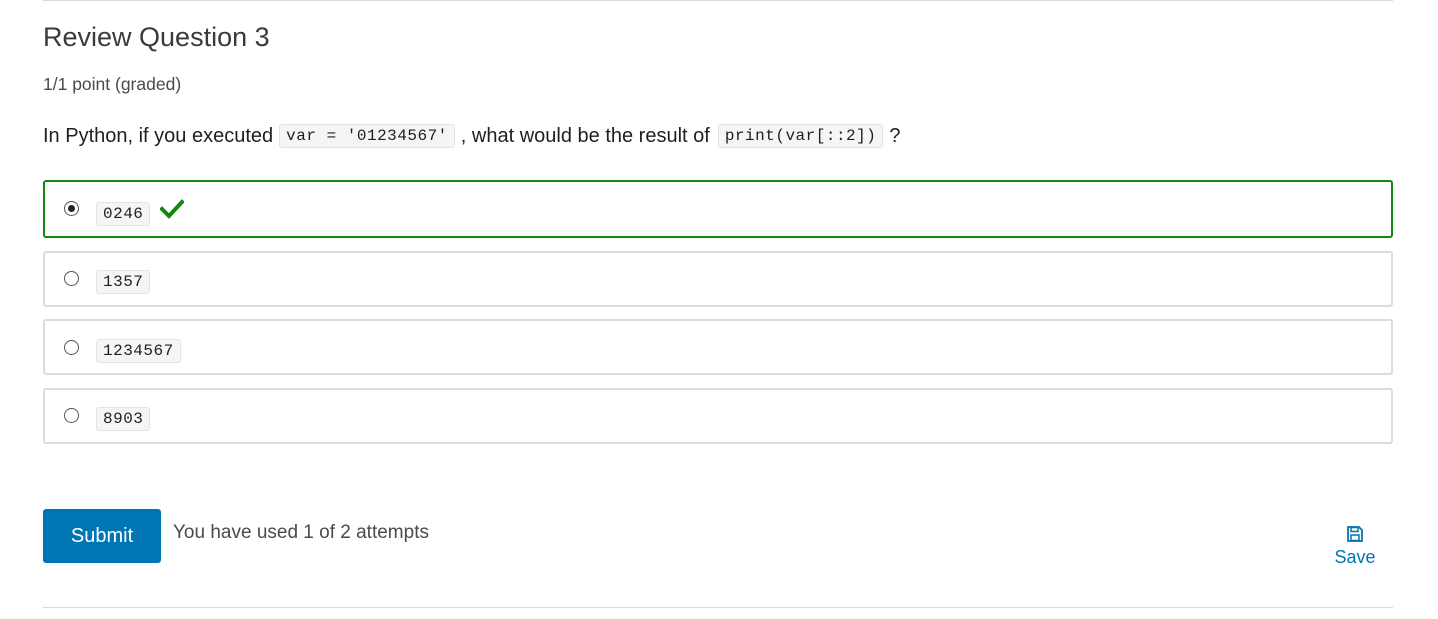 The height and width of the screenshot is (619, 1438). What do you see at coordinates (800, 136) in the screenshot?
I see `question-code-print: print(var[::2])` at bounding box center [800, 136].